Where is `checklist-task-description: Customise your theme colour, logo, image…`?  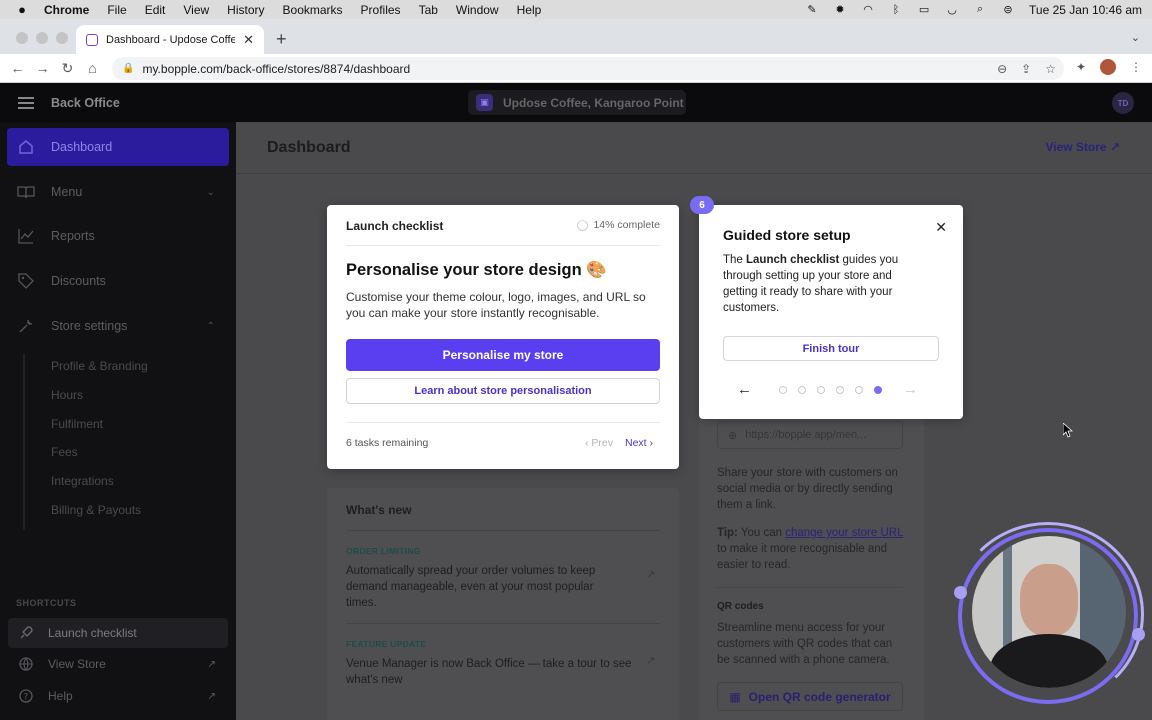 checklist-task-description: Customise your theme colour, logo, image… is located at coordinates (496, 305).